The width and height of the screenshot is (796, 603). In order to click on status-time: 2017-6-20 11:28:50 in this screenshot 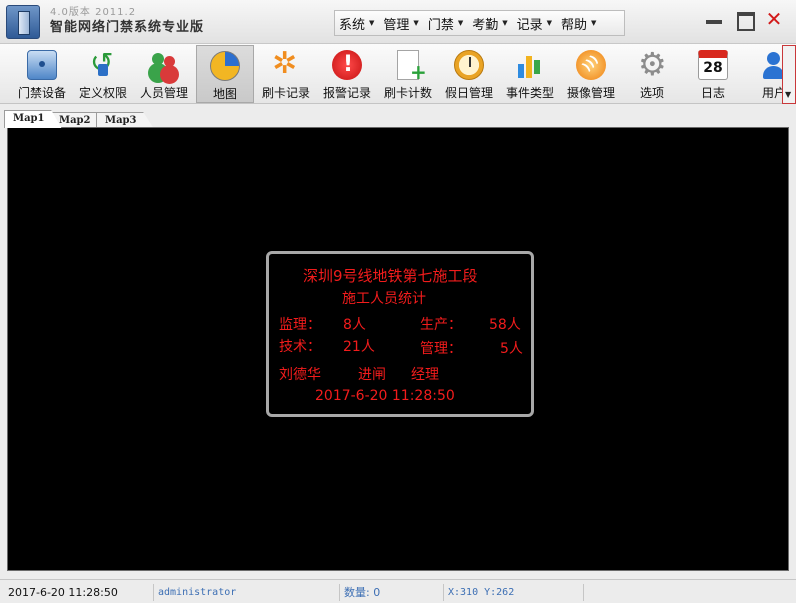, I will do `click(79, 592)`.